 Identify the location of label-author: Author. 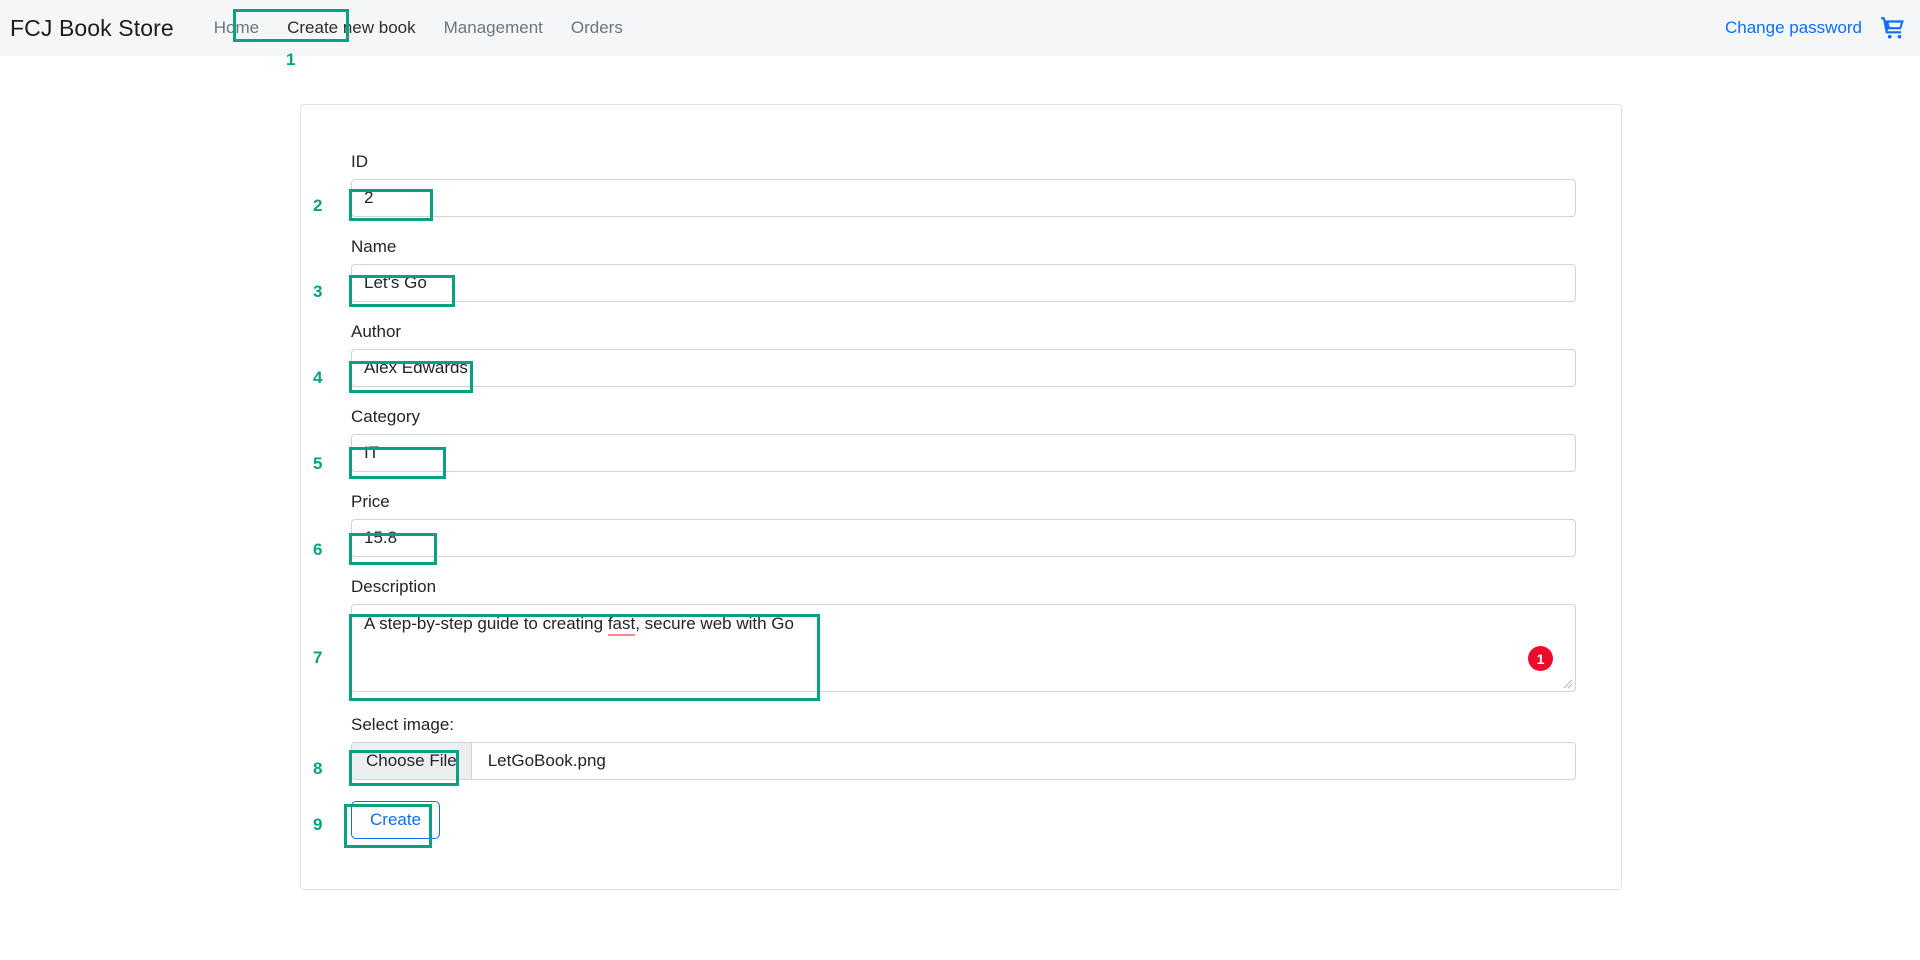
(376, 331).